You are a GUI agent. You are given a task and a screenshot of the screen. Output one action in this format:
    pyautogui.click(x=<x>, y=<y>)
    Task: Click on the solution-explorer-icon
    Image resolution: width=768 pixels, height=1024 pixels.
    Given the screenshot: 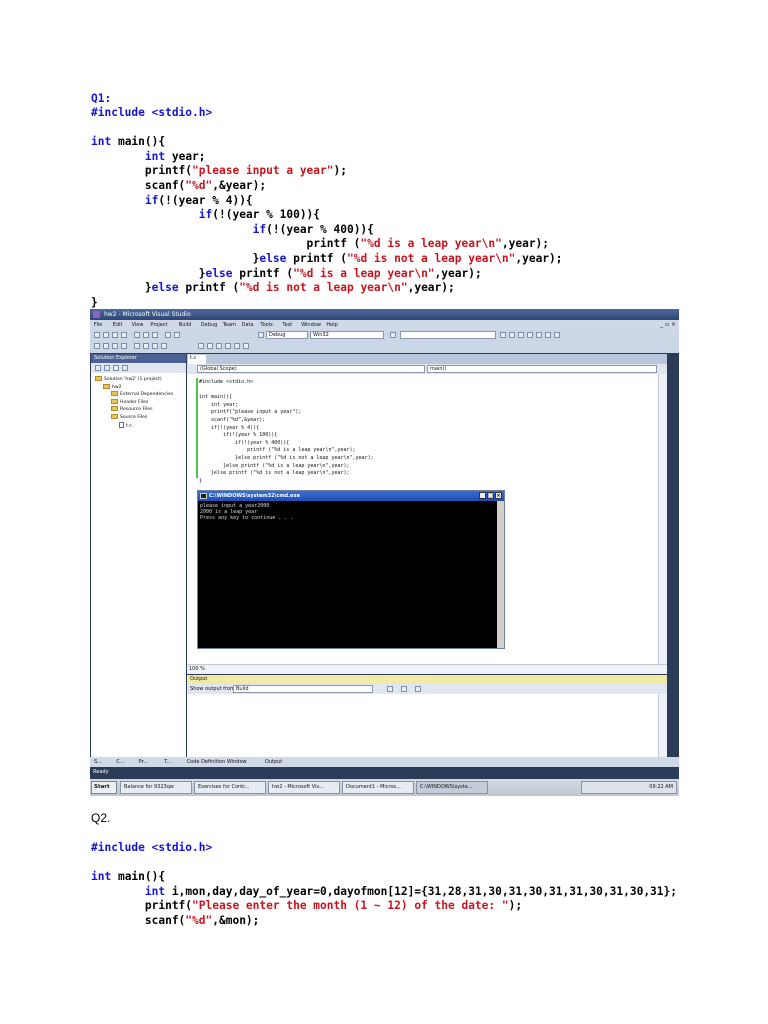 What is the action you would take?
    pyautogui.click(x=503, y=335)
    